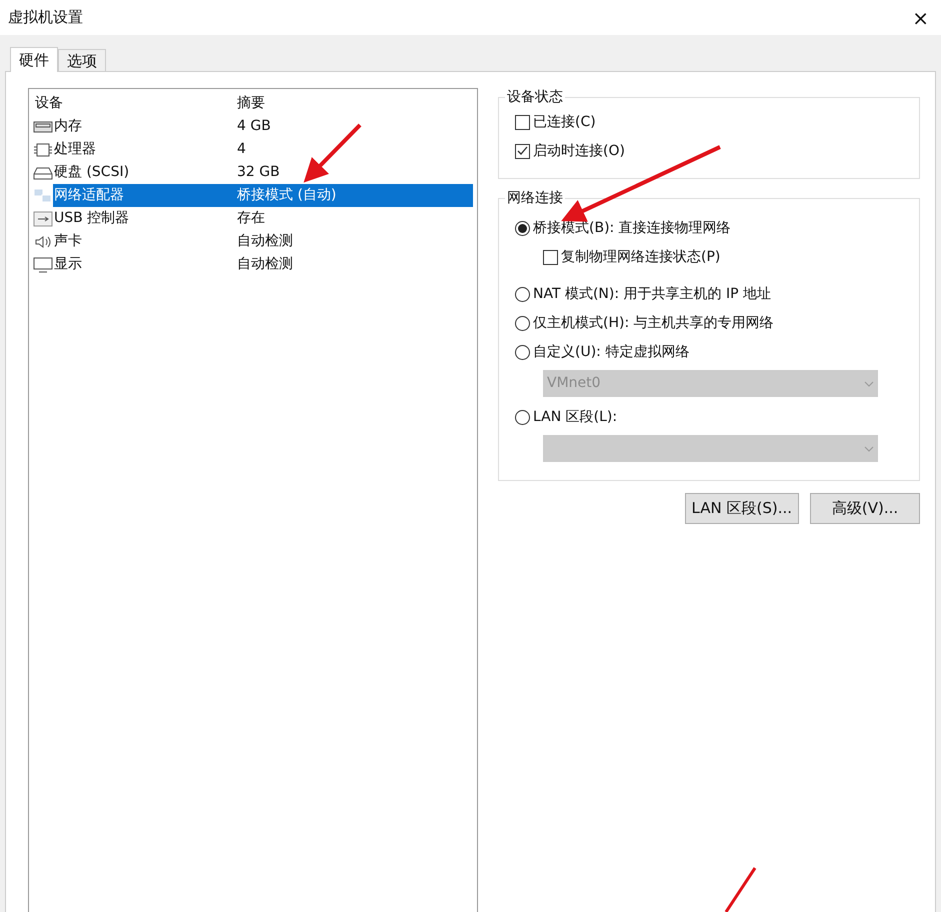 The width and height of the screenshot is (941, 912). Describe the element at coordinates (68, 241) in the screenshot. I see `device-name: 声卡` at that location.